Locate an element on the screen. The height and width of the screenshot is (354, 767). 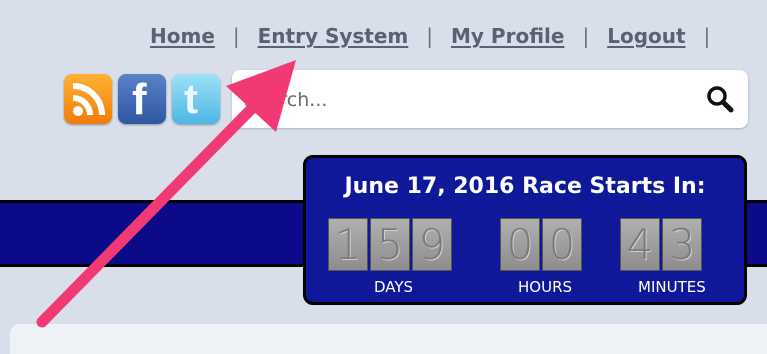
facebook-icon: f is located at coordinates (142, 99).